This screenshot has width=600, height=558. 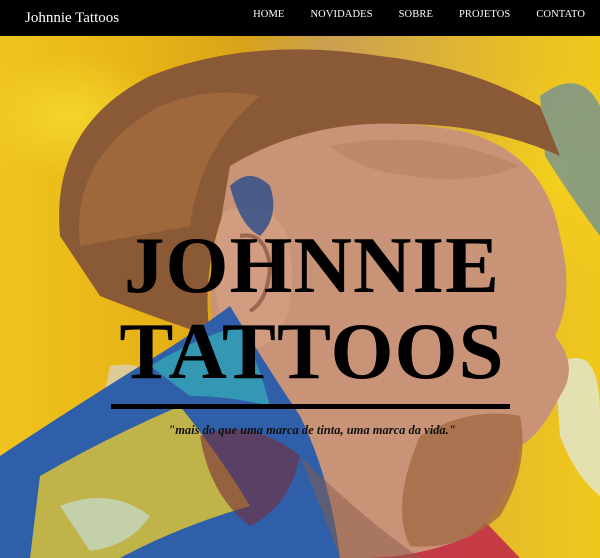 What do you see at coordinates (310, 406) in the screenshot?
I see `title-divider` at bounding box center [310, 406].